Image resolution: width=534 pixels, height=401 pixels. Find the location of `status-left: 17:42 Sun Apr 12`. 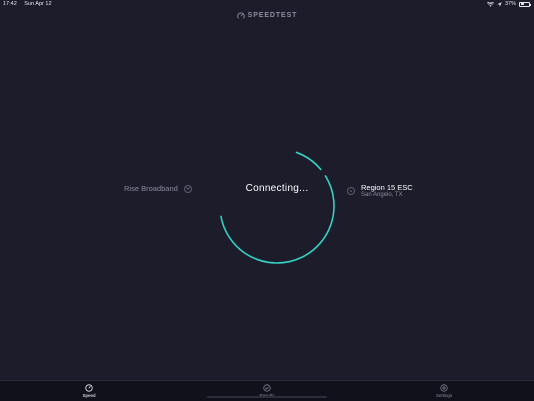

status-left: 17:42 Sun Apr 12 is located at coordinates (30, 4).